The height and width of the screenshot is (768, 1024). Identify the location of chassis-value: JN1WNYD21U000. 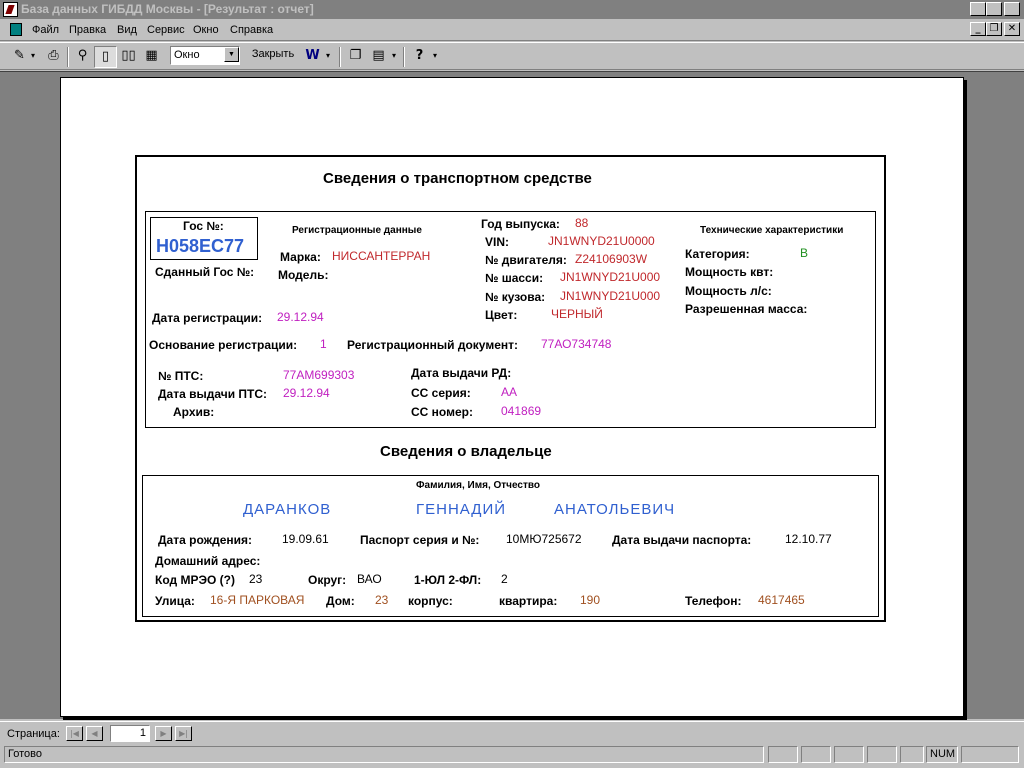
(610, 277).